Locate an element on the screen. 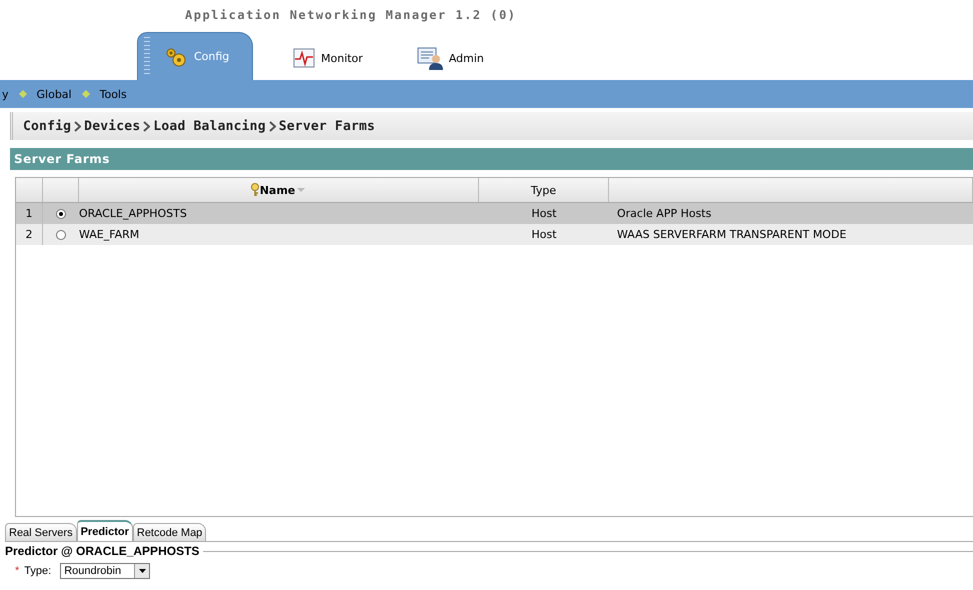  sort-icon is located at coordinates (301, 190).